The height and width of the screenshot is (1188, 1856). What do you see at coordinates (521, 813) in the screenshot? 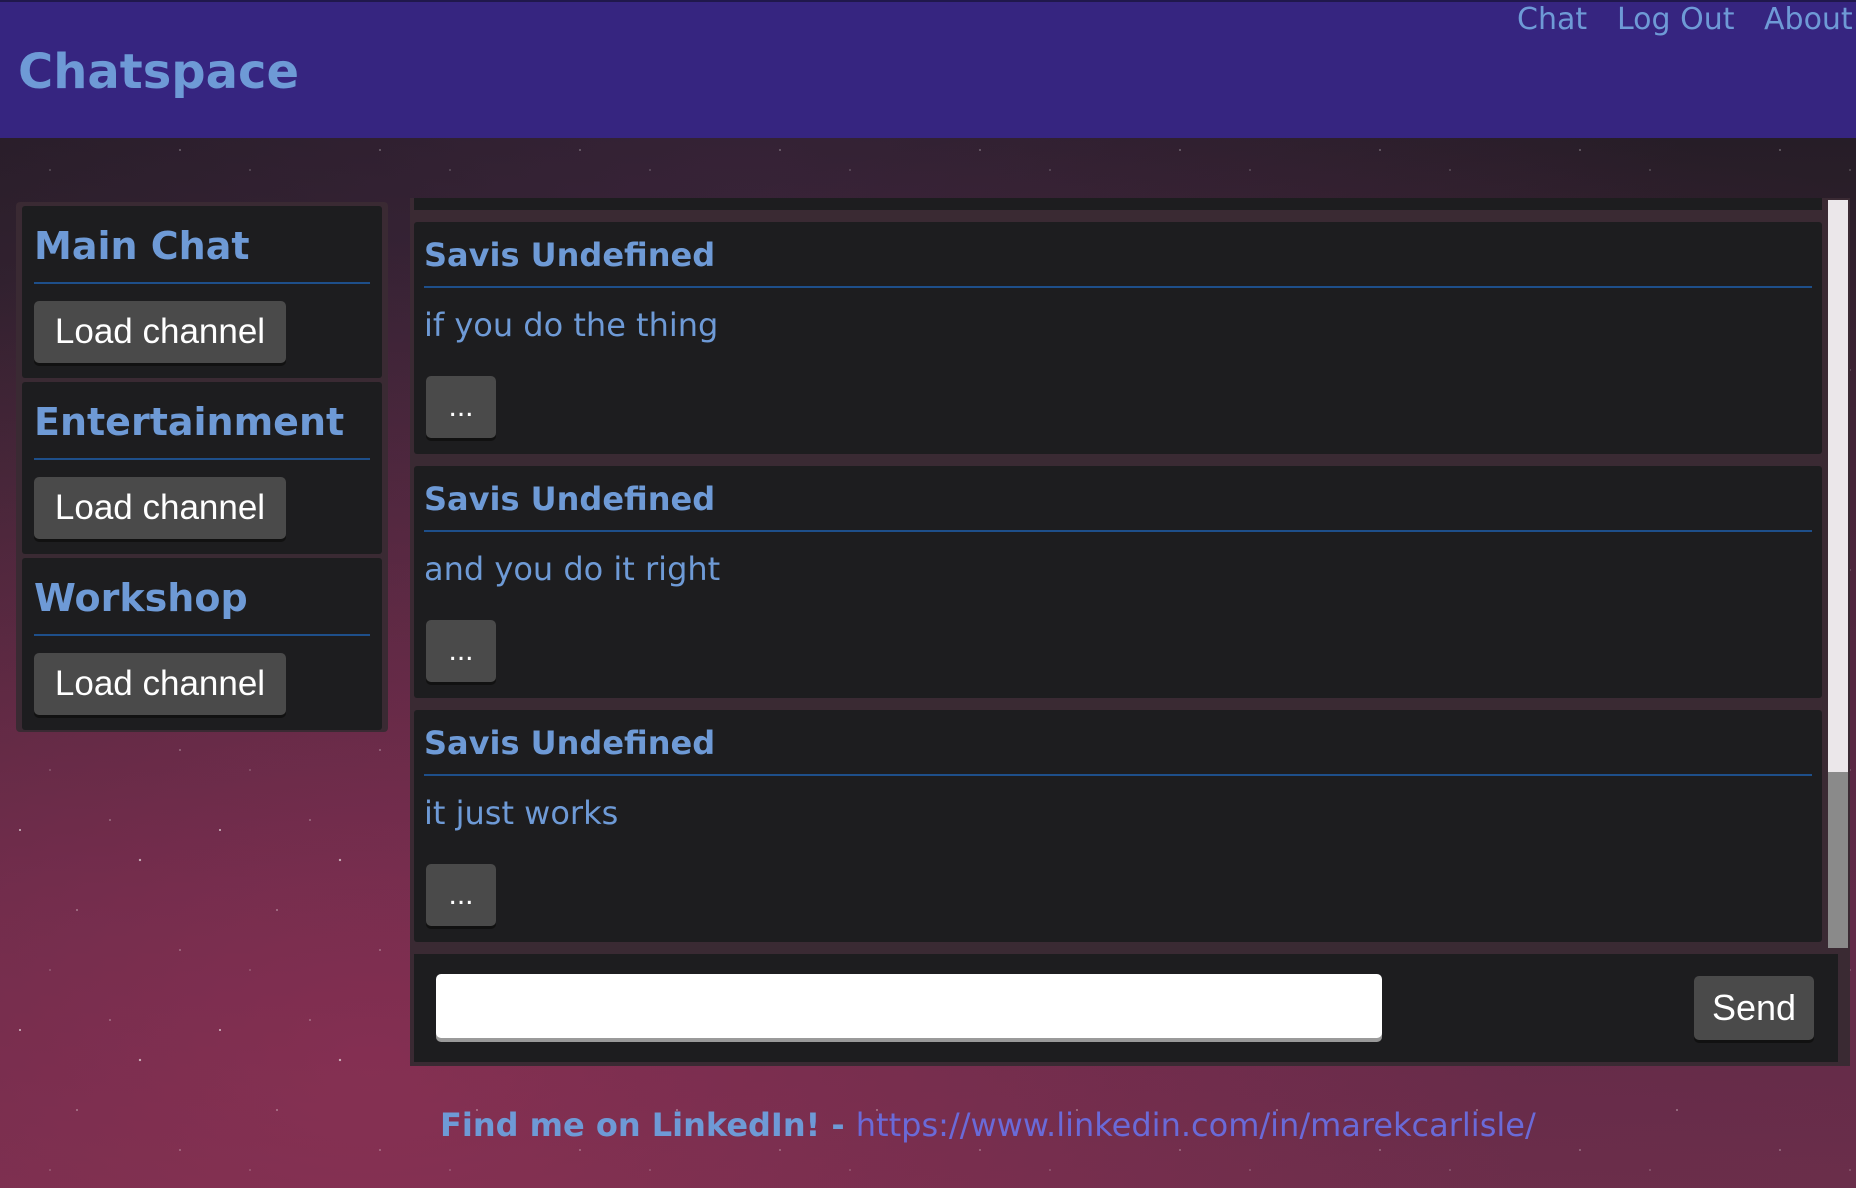
I see `message-text: it just works` at bounding box center [521, 813].